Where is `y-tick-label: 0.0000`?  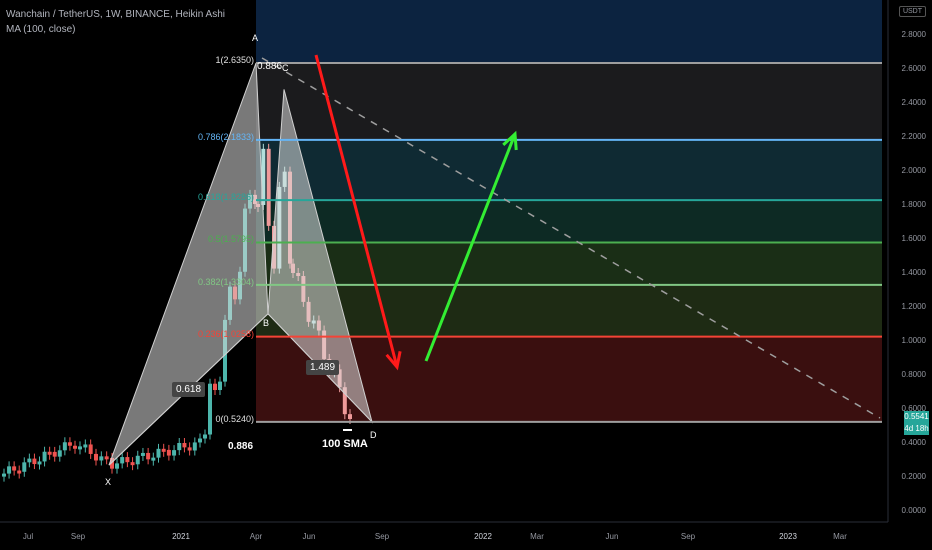
y-tick-label: 0.0000 is located at coordinates (913, 510).